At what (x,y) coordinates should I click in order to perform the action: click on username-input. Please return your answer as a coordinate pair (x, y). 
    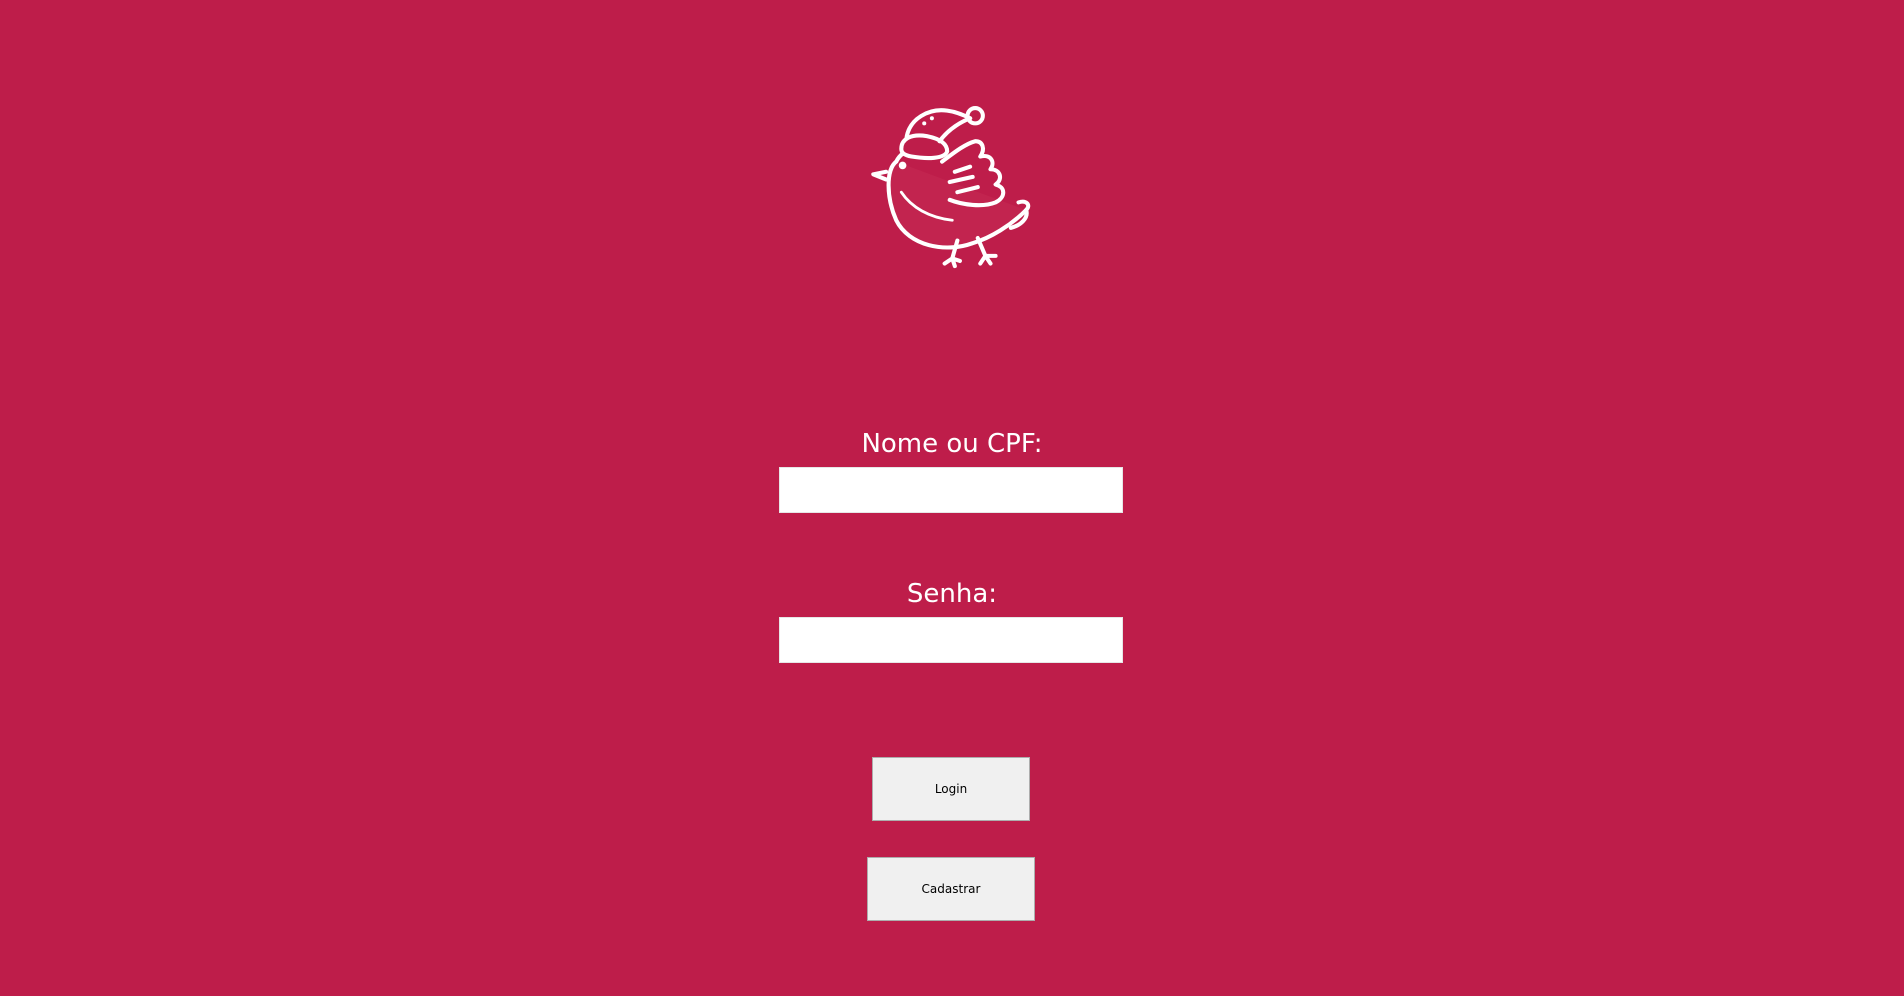
    Looking at the image, I should click on (951, 490).